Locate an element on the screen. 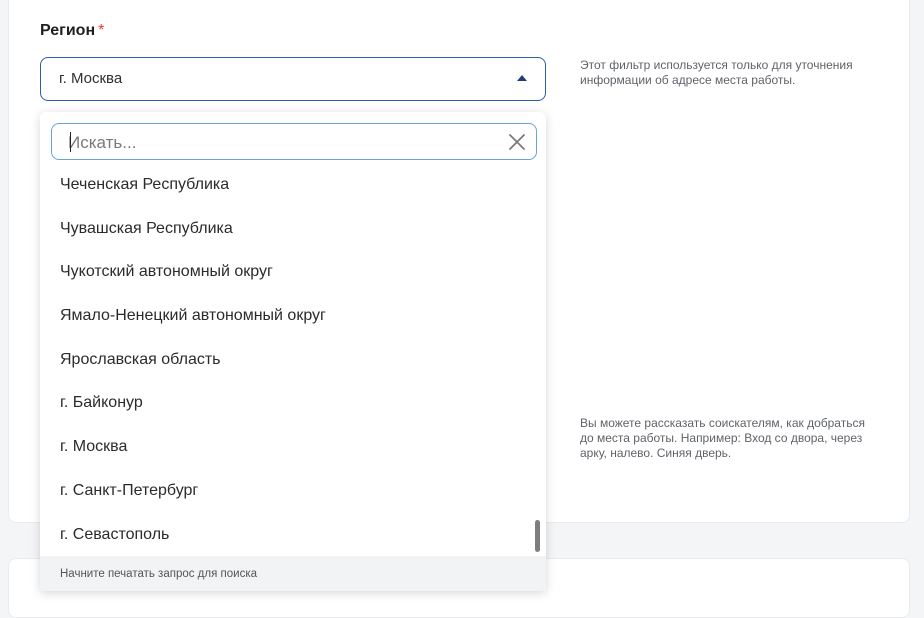 Image resolution: width=924 pixels, height=618 pixels. region-label: Регион * is located at coordinates (72, 31).